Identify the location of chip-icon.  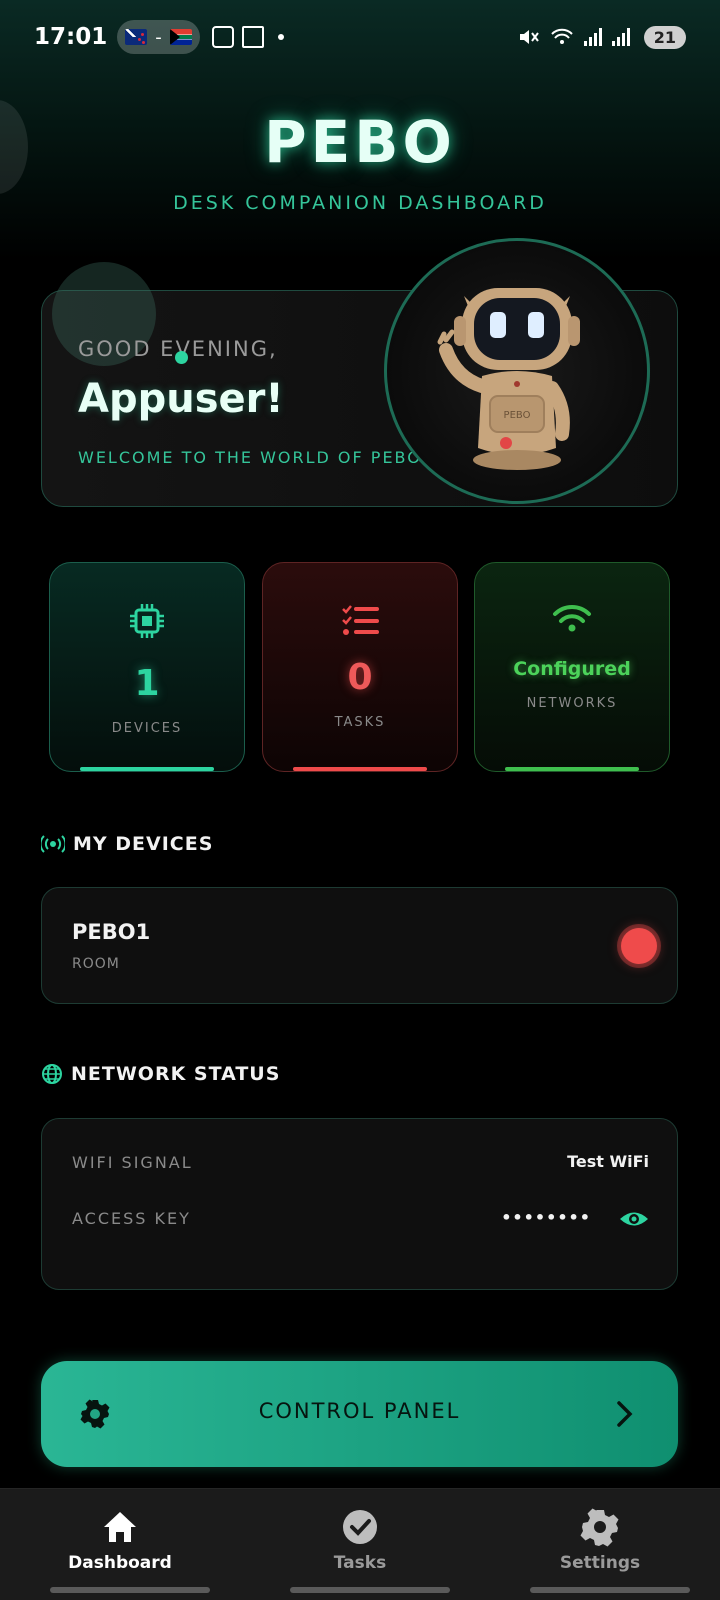
(147, 621).